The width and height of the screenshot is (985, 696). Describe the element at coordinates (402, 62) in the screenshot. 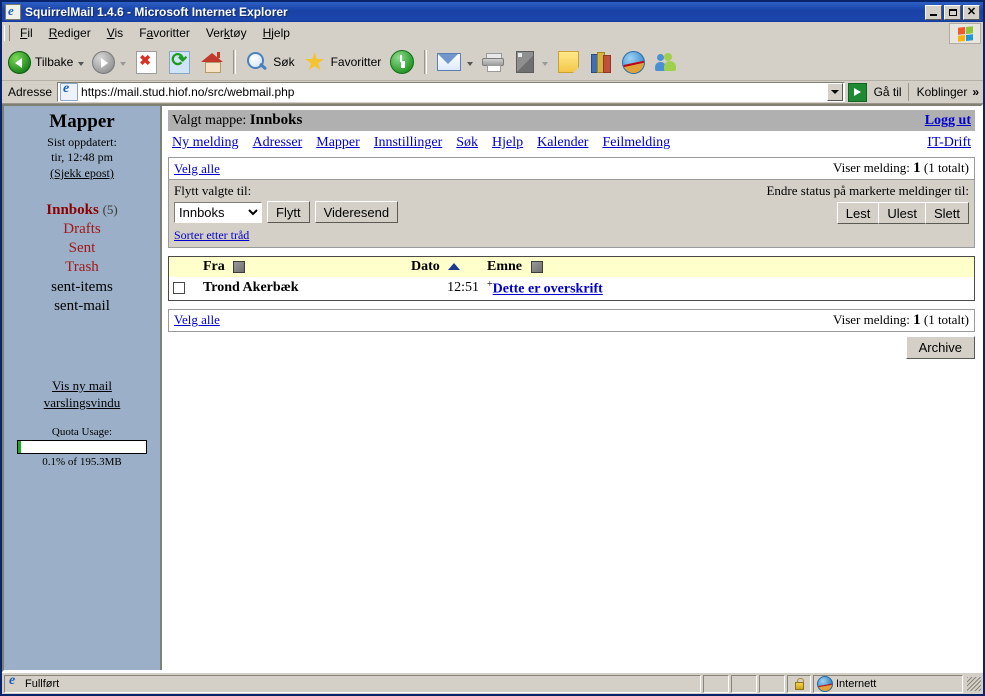

I see `history-button` at that location.